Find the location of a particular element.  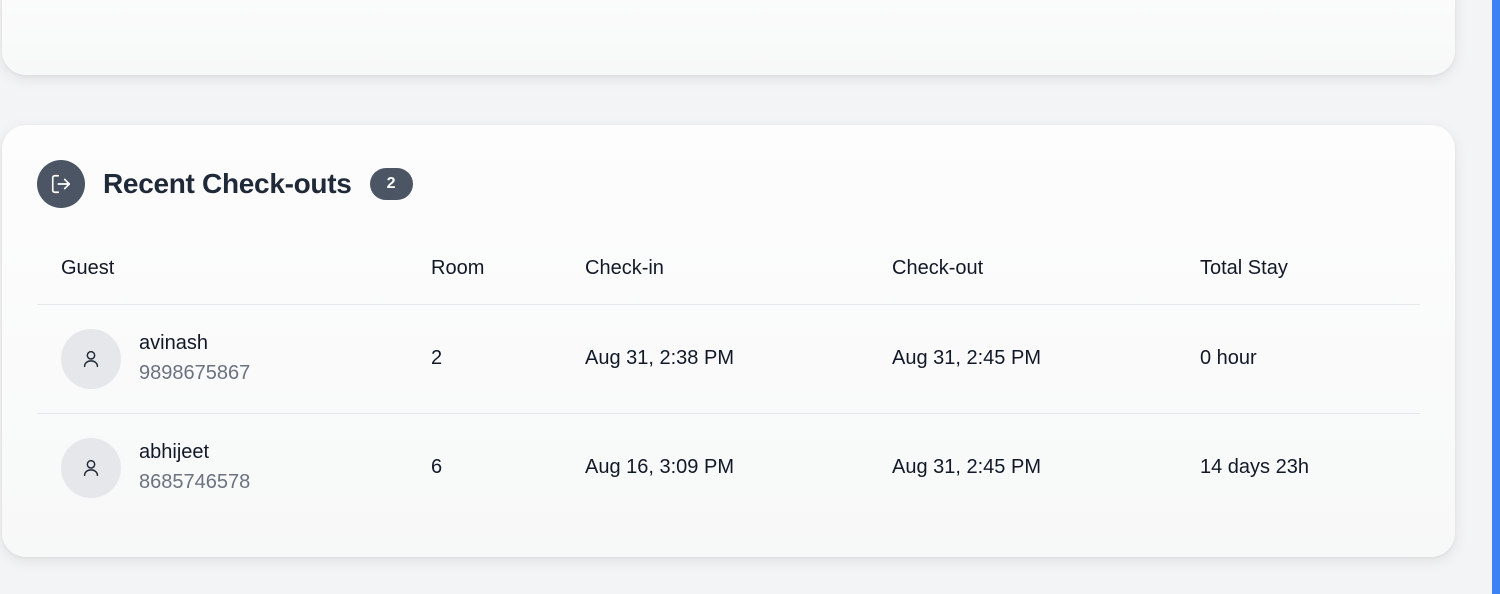

room-number: 6 is located at coordinates (437, 467).